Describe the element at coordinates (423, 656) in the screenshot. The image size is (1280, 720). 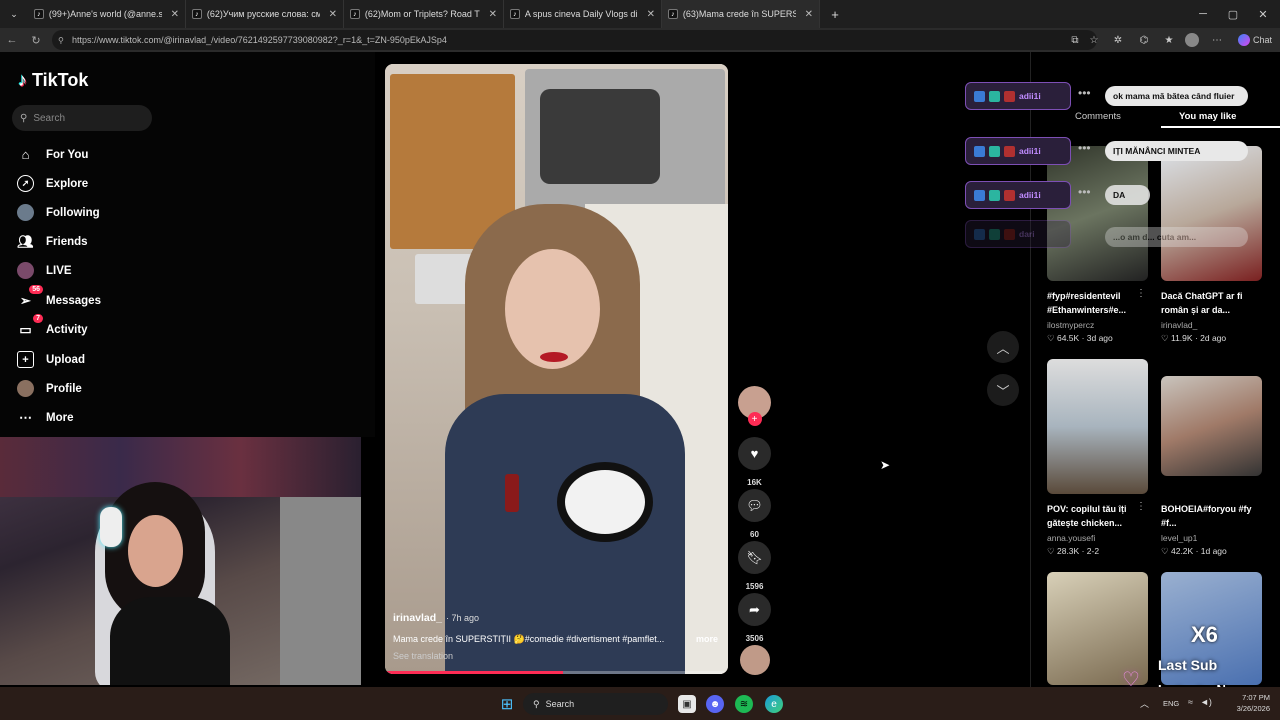
I see `see-translation-link: See translation` at that location.